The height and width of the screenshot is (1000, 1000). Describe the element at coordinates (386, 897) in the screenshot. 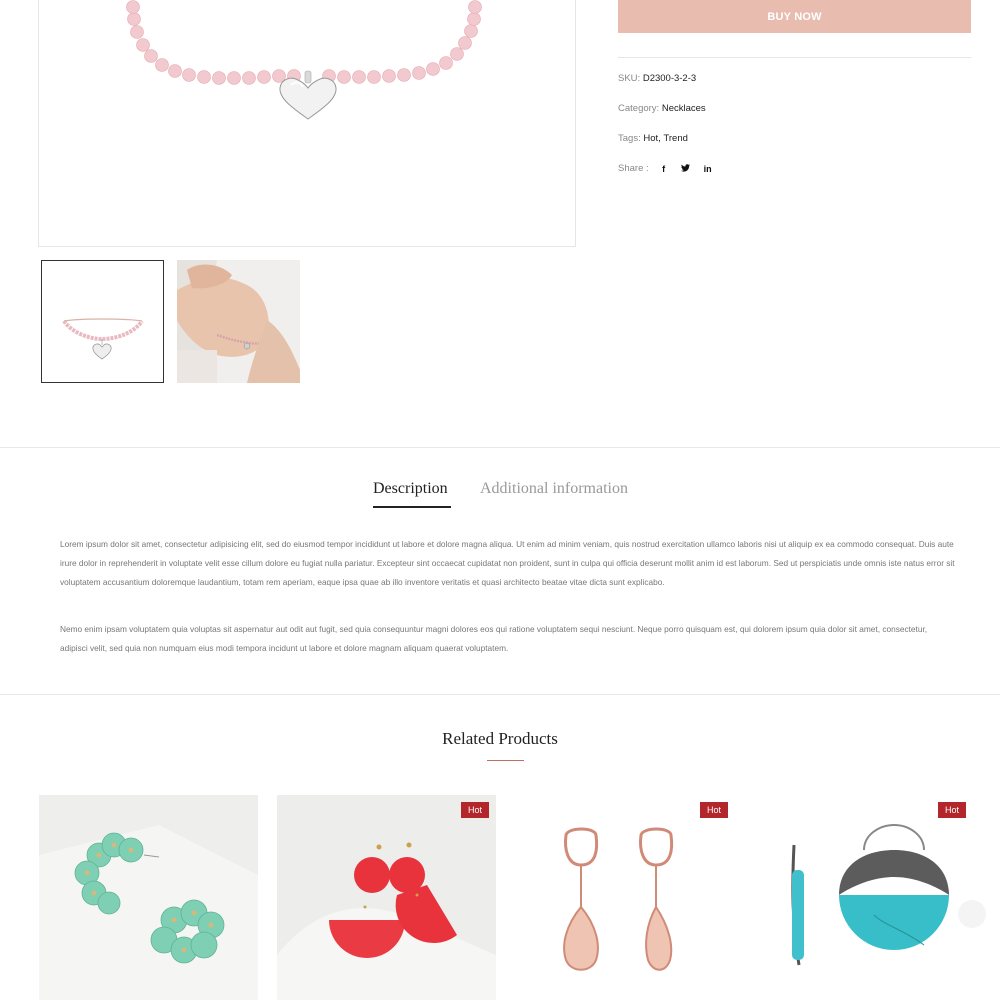

I see `related-product-2: Hot` at that location.